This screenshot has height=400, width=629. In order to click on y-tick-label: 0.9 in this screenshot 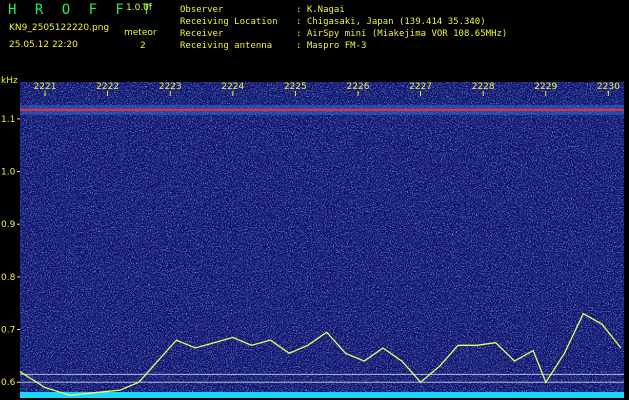, I will do `click(8, 225)`.